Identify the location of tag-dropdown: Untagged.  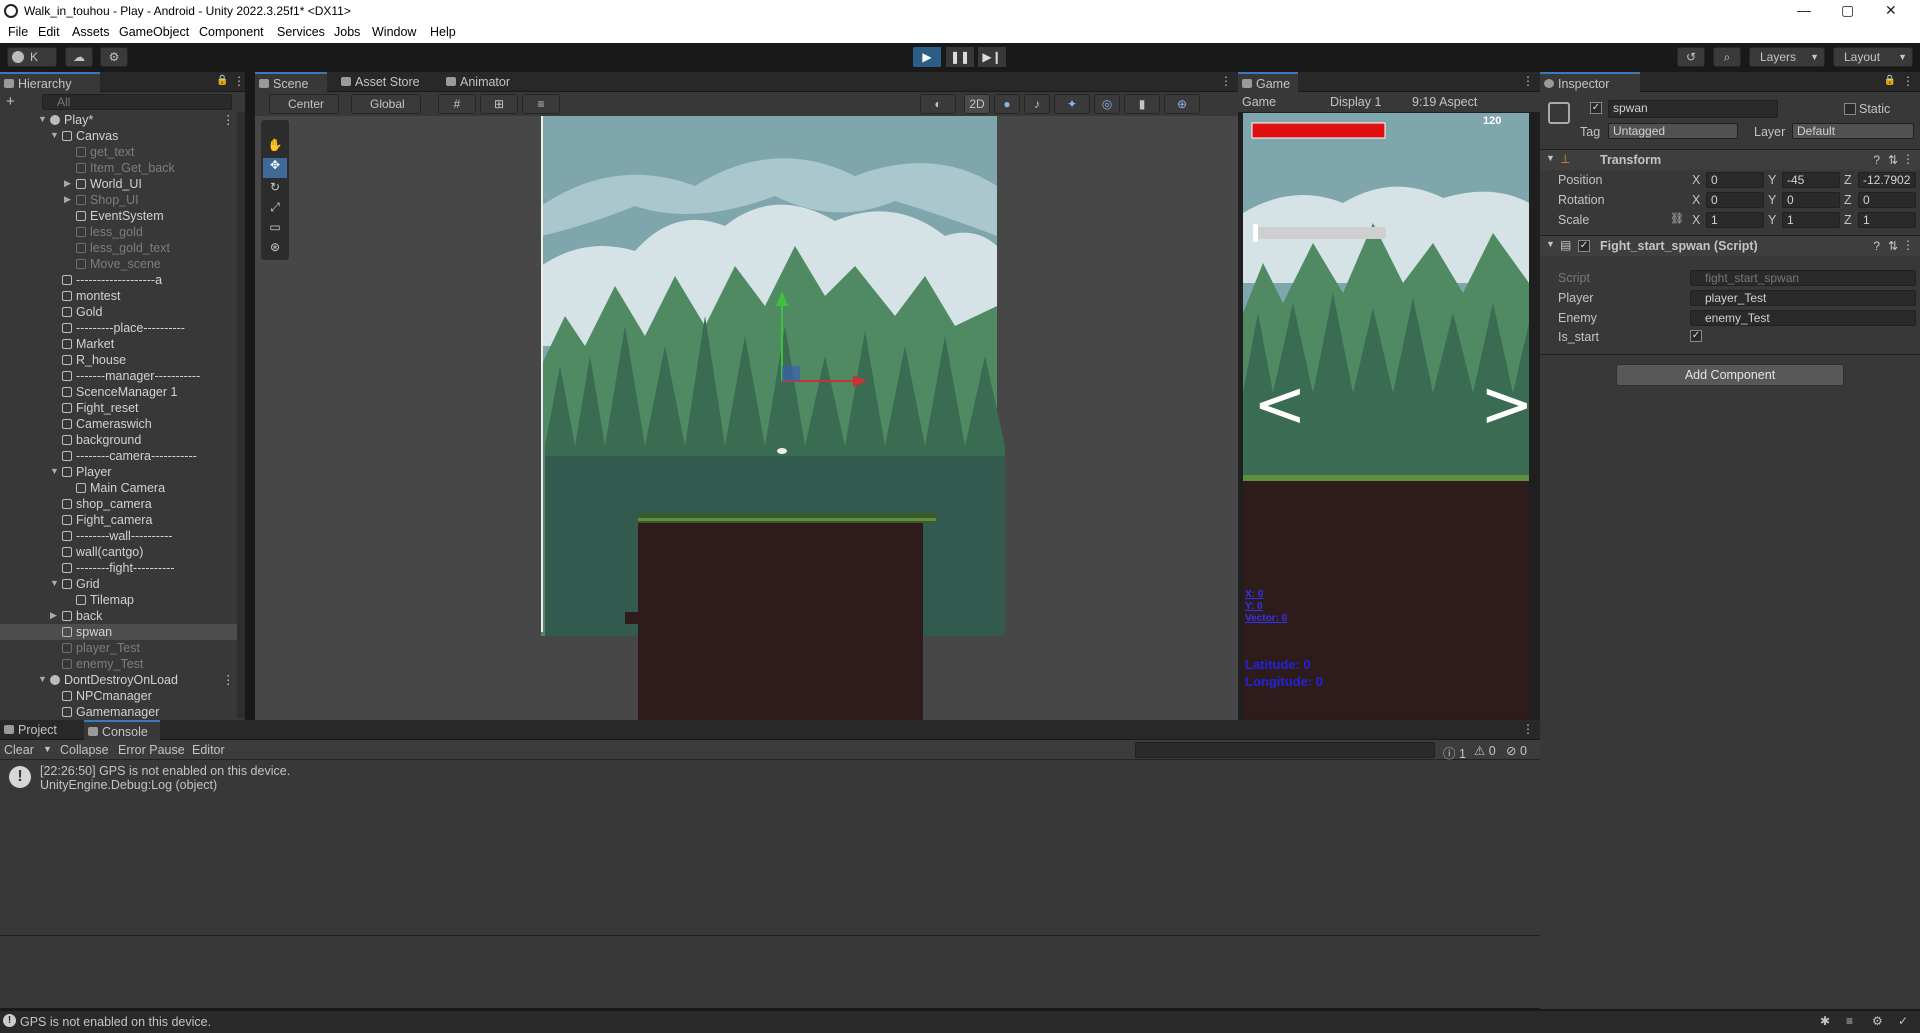
(1673, 131).